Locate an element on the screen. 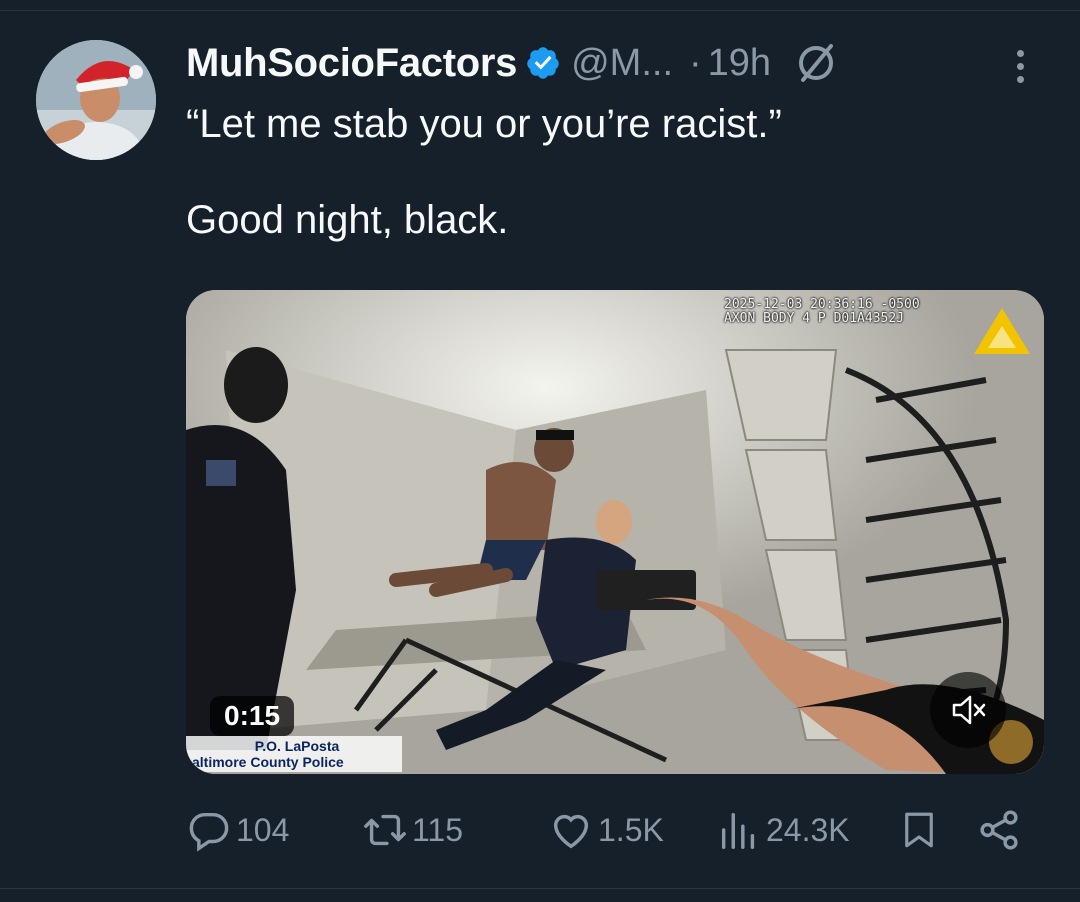 This screenshot has width=1080, height=902. speaker-muted-icon is located at coordinates (969, 710).